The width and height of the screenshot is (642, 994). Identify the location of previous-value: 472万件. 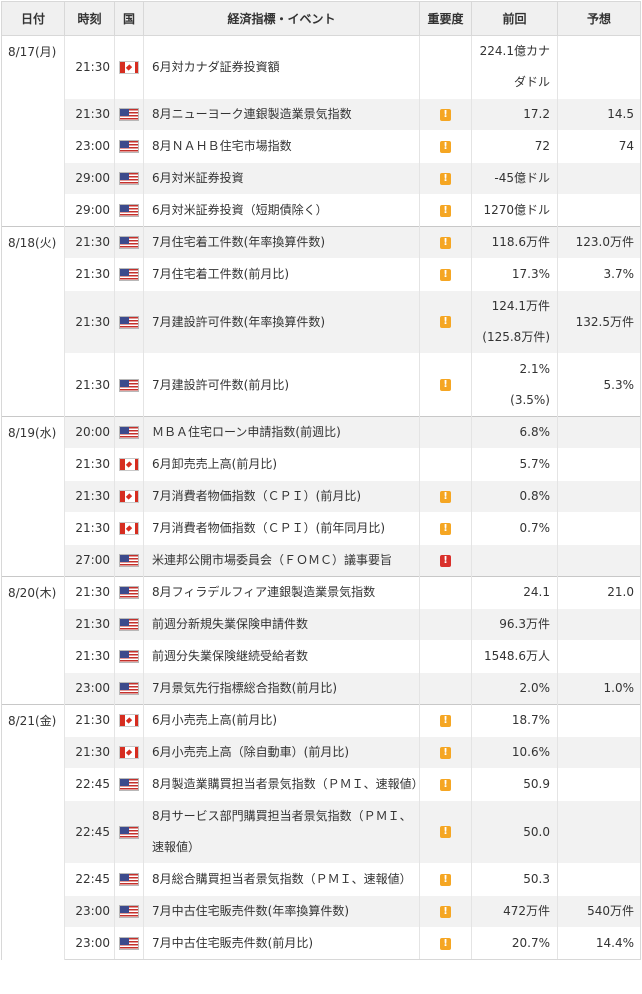
(514, 911).